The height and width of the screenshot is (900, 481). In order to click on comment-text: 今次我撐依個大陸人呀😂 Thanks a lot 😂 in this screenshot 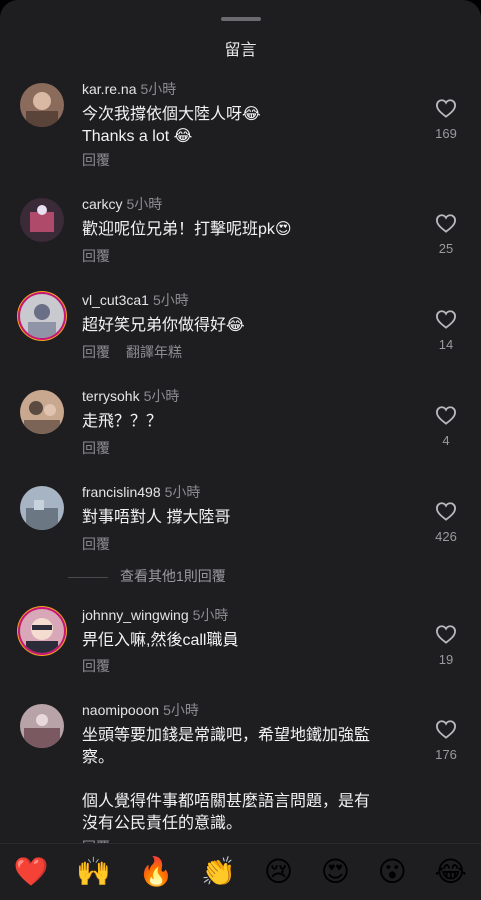, I will do `click(242, 126)`.